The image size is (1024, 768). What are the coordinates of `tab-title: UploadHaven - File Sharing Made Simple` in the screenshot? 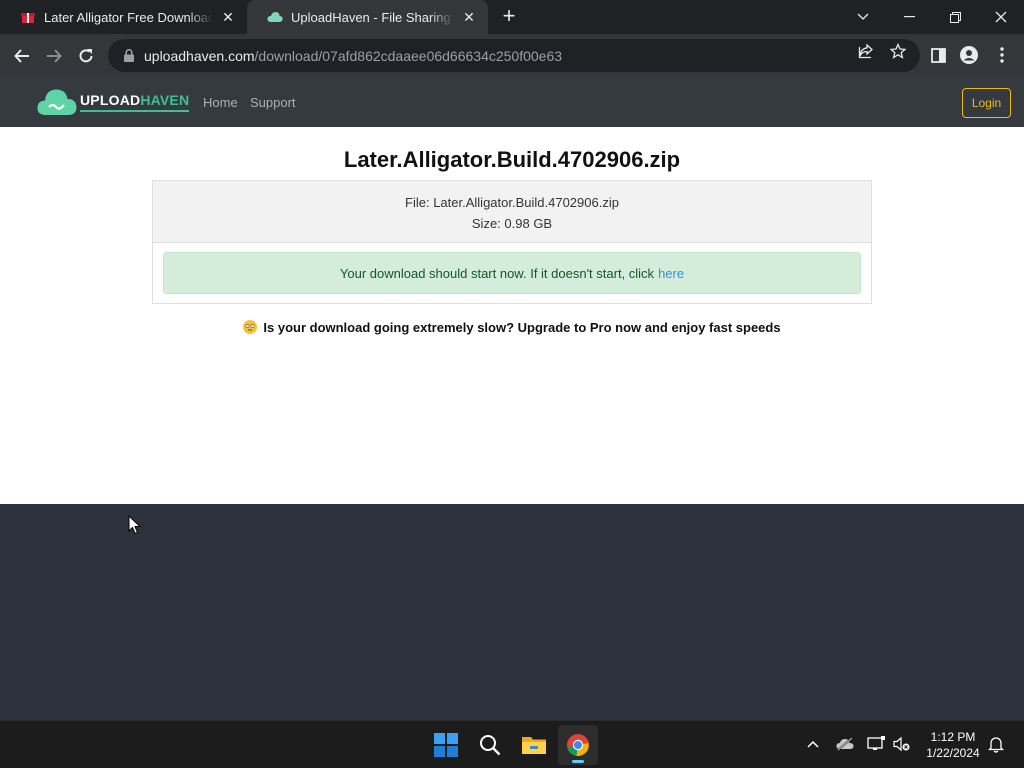 It's located at (372, 17).